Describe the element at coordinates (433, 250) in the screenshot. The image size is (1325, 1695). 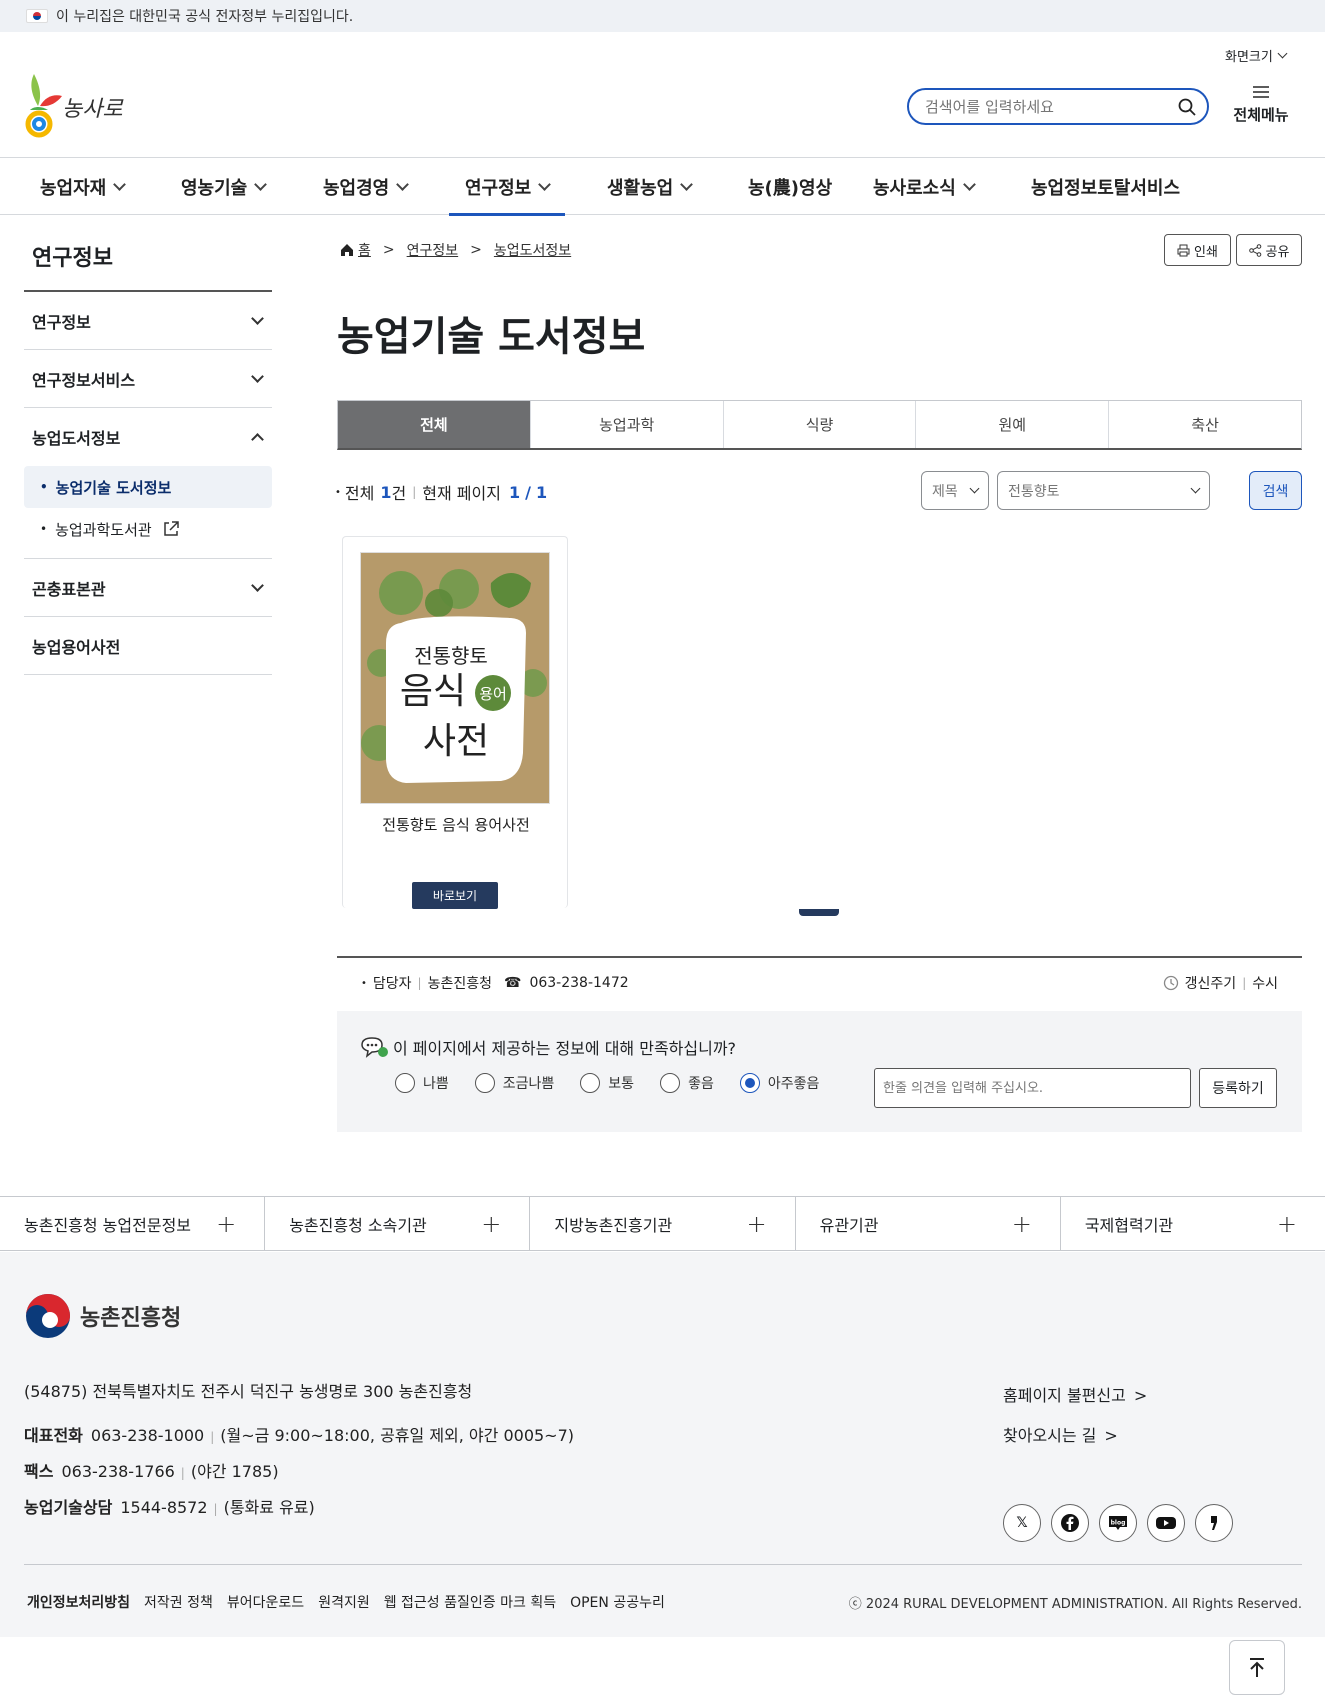
I see `breadcrumb-research: 연구정보` at that location.